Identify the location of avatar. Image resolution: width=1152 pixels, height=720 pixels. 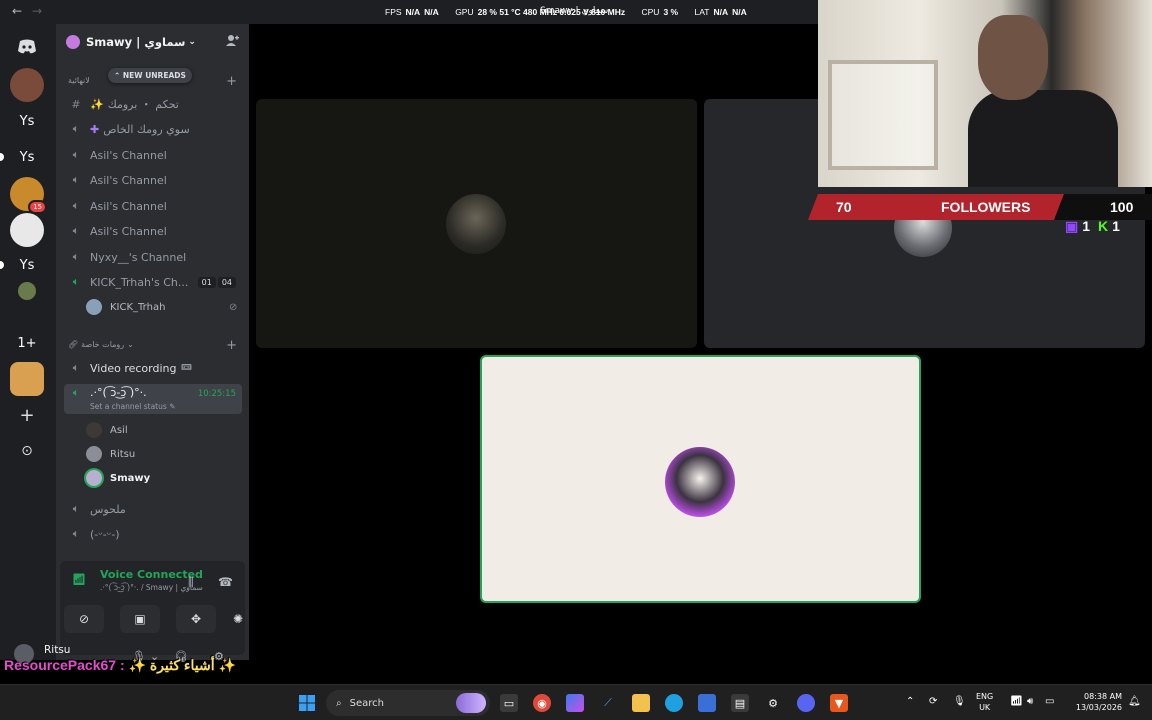
(94, 430).